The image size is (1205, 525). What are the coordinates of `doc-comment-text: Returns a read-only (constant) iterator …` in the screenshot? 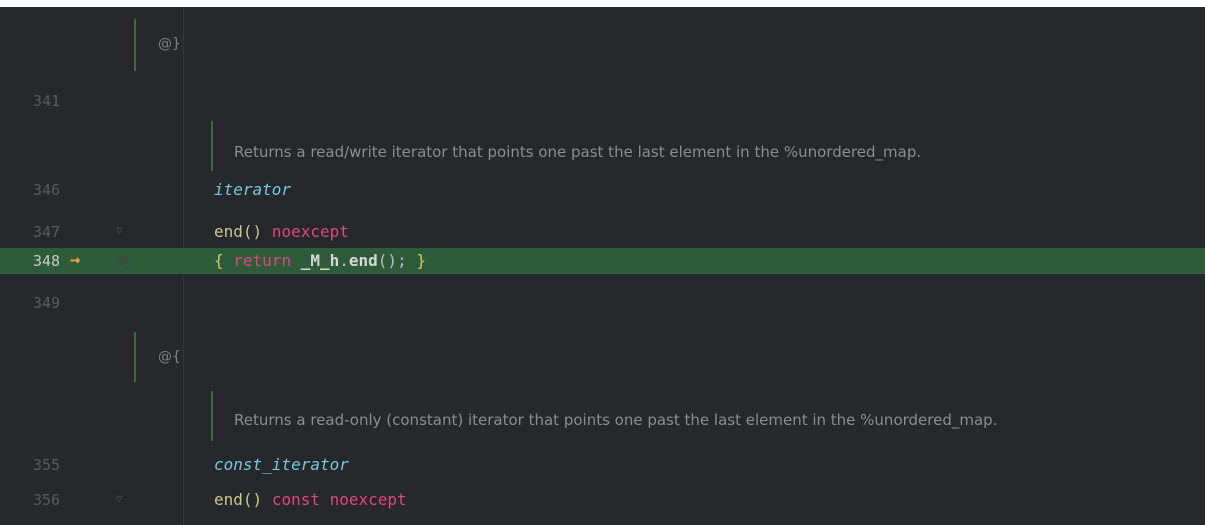 It's located at (616, 420).